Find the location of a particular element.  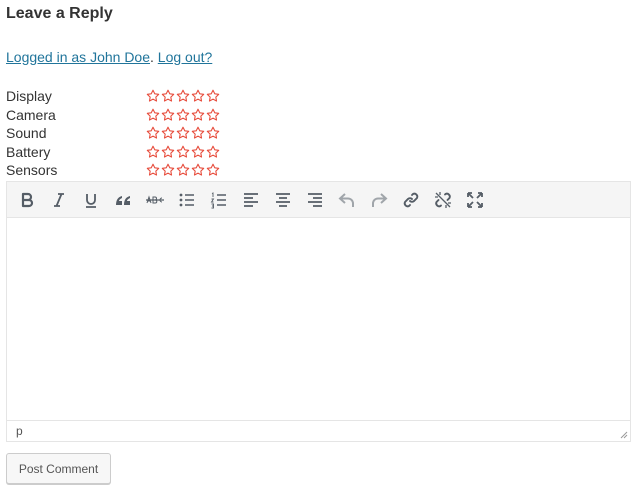

redo-icon is located at coordinates (380, 199).